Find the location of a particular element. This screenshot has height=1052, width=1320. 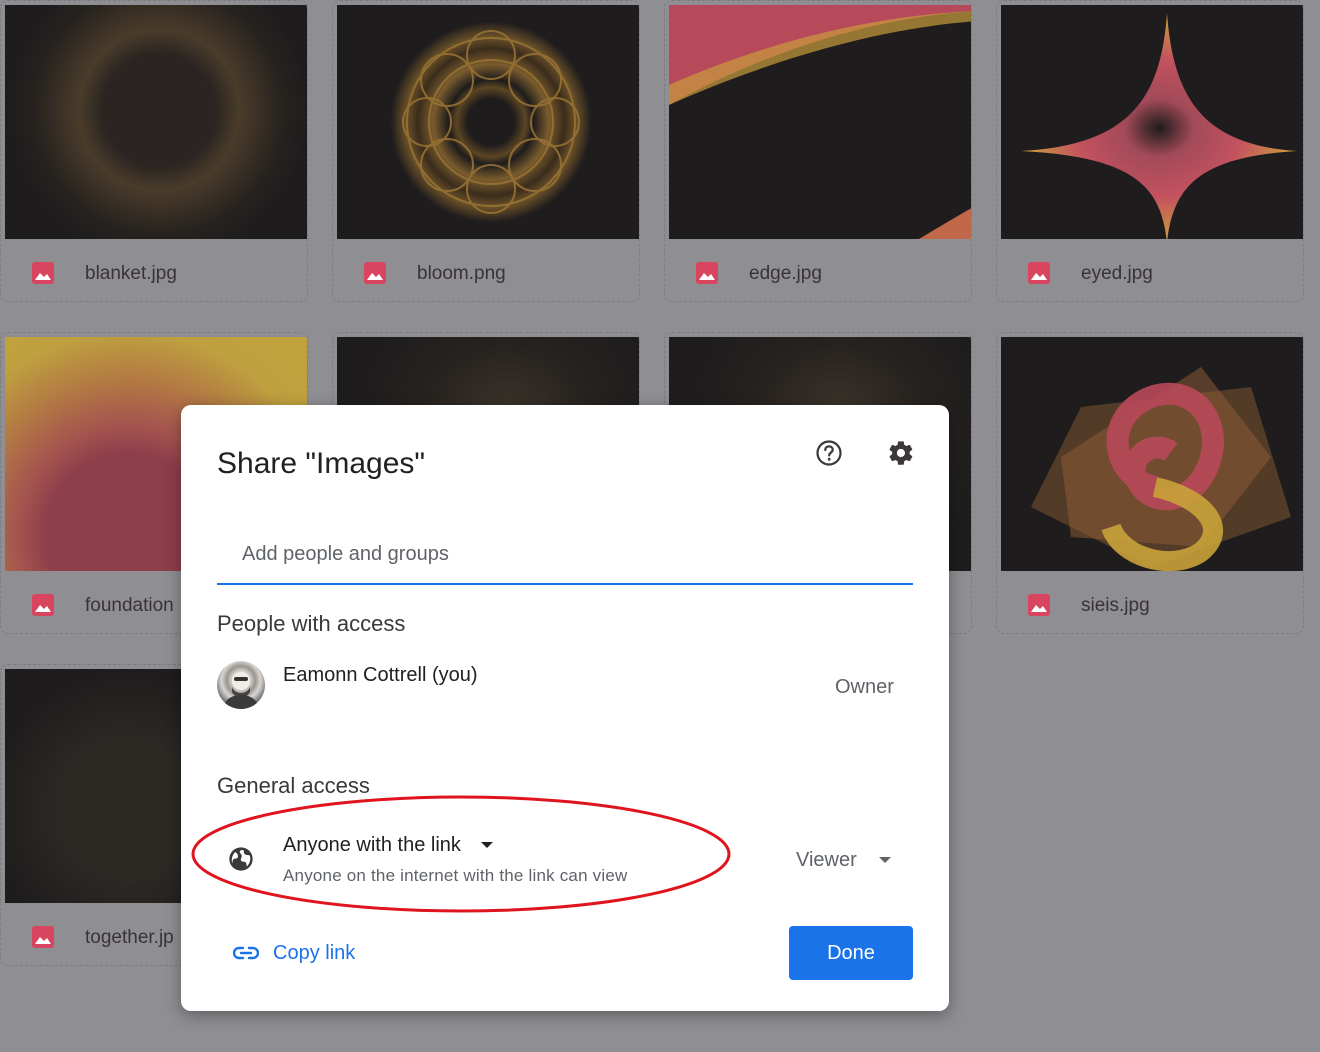

file-card: edge.jpg is located at coordinates (818, 151).